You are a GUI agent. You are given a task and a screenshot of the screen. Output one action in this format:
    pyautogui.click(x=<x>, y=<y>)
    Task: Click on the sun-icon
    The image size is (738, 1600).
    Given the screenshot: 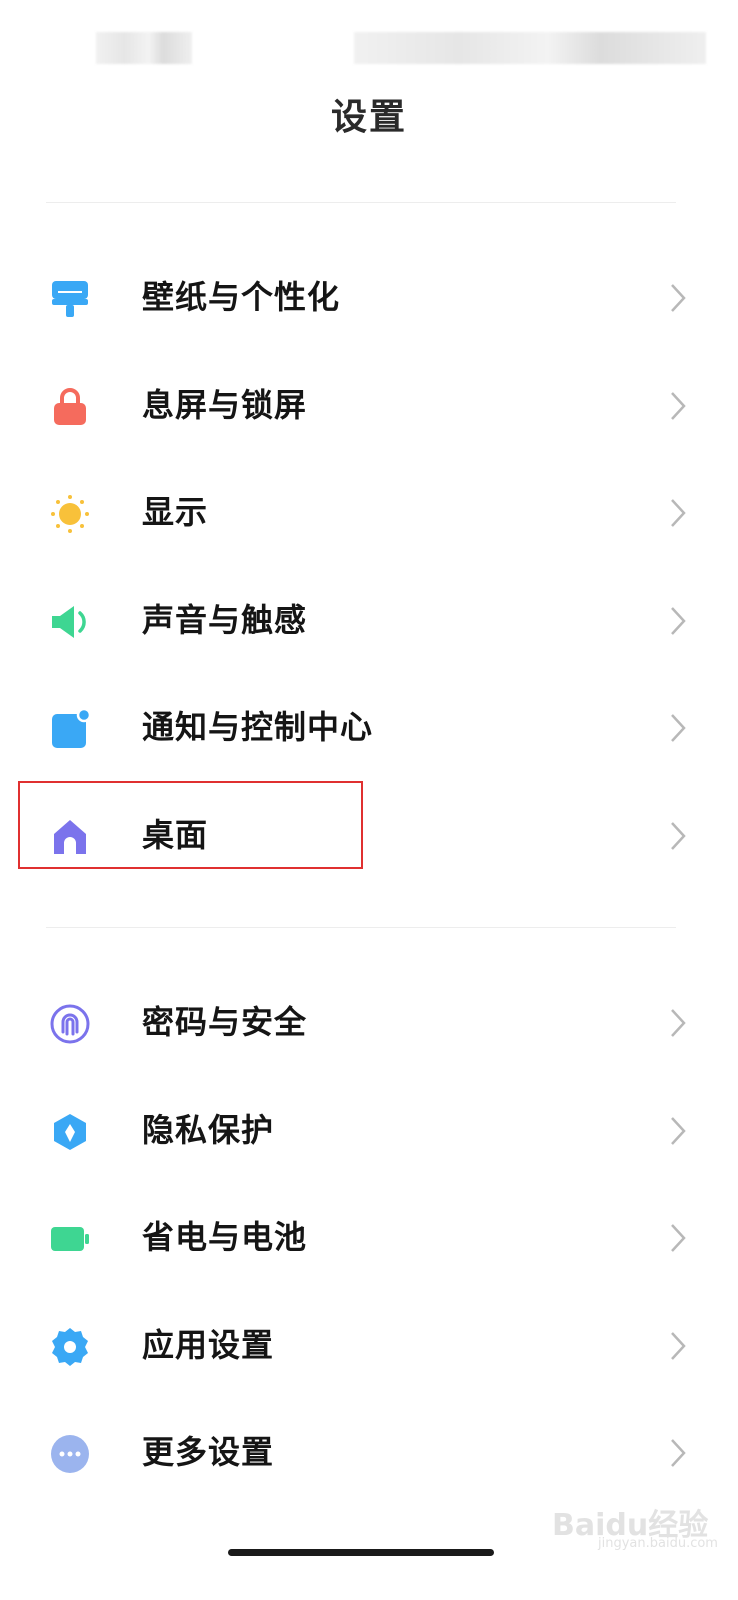 What is the action you would take?
    pyautogui.click(x=70, y=514)
    